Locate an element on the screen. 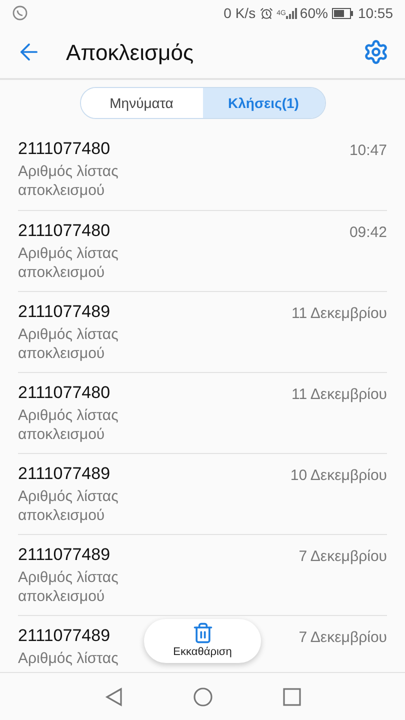 This screenshot has width=405, height=720. chat-app-icon is located at coordinates (20, 13).